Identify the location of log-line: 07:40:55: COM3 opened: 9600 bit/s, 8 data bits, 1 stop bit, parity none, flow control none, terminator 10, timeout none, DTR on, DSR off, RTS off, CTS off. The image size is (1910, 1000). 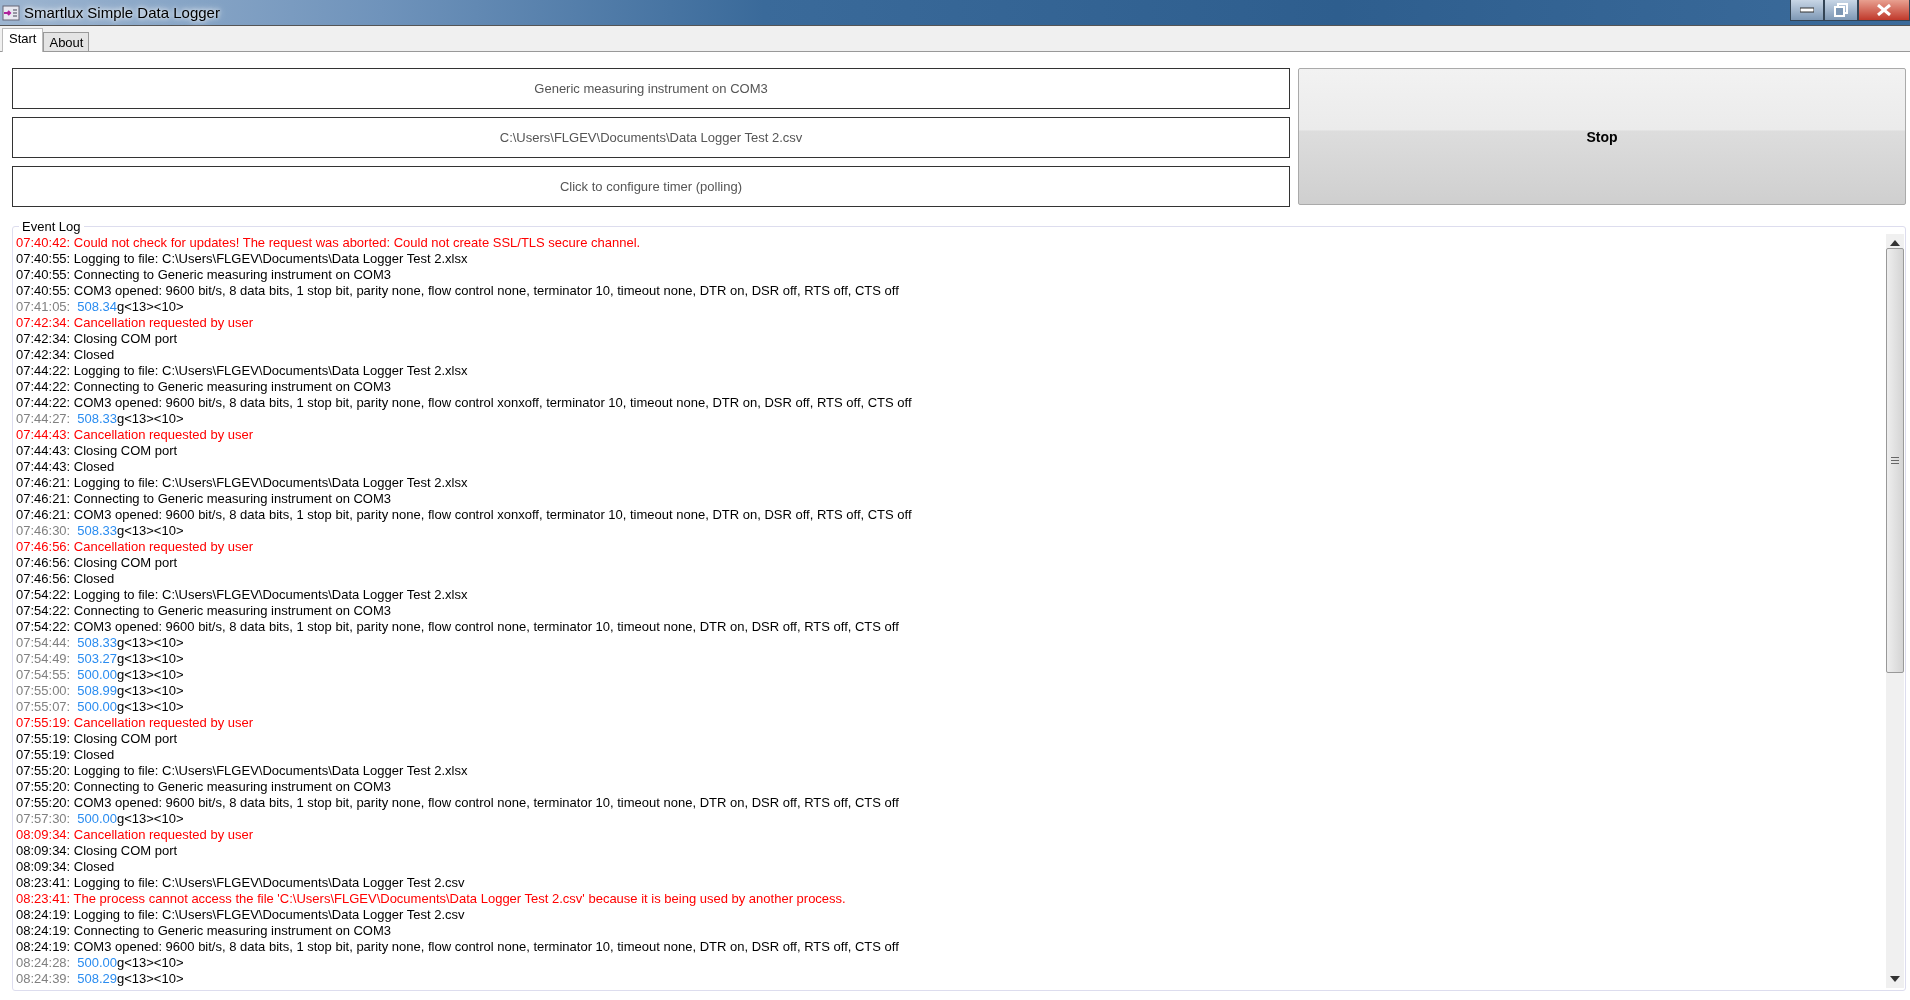
(457, 291).